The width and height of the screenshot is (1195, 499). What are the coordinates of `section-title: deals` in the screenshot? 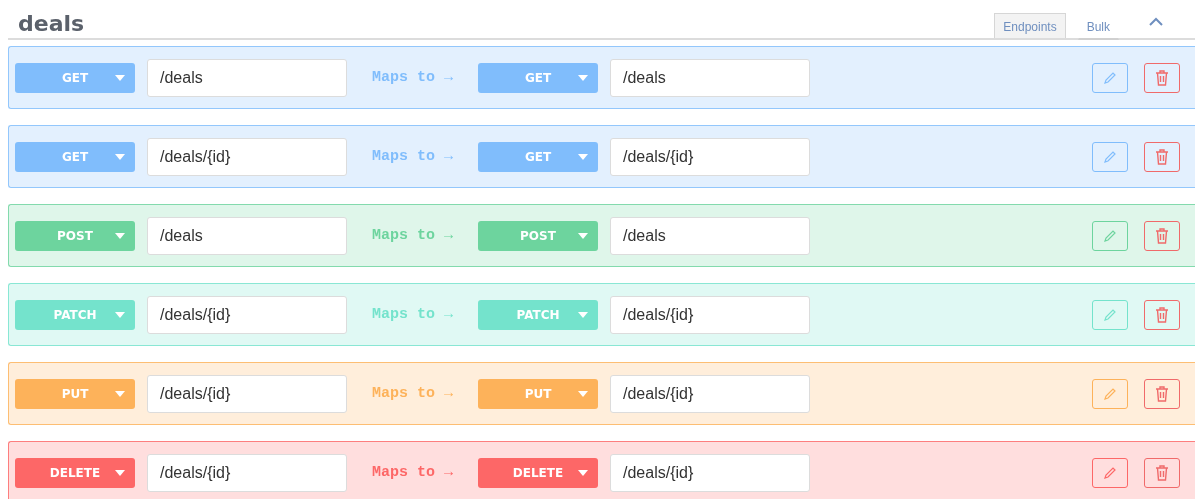 It's located at (52, 23).